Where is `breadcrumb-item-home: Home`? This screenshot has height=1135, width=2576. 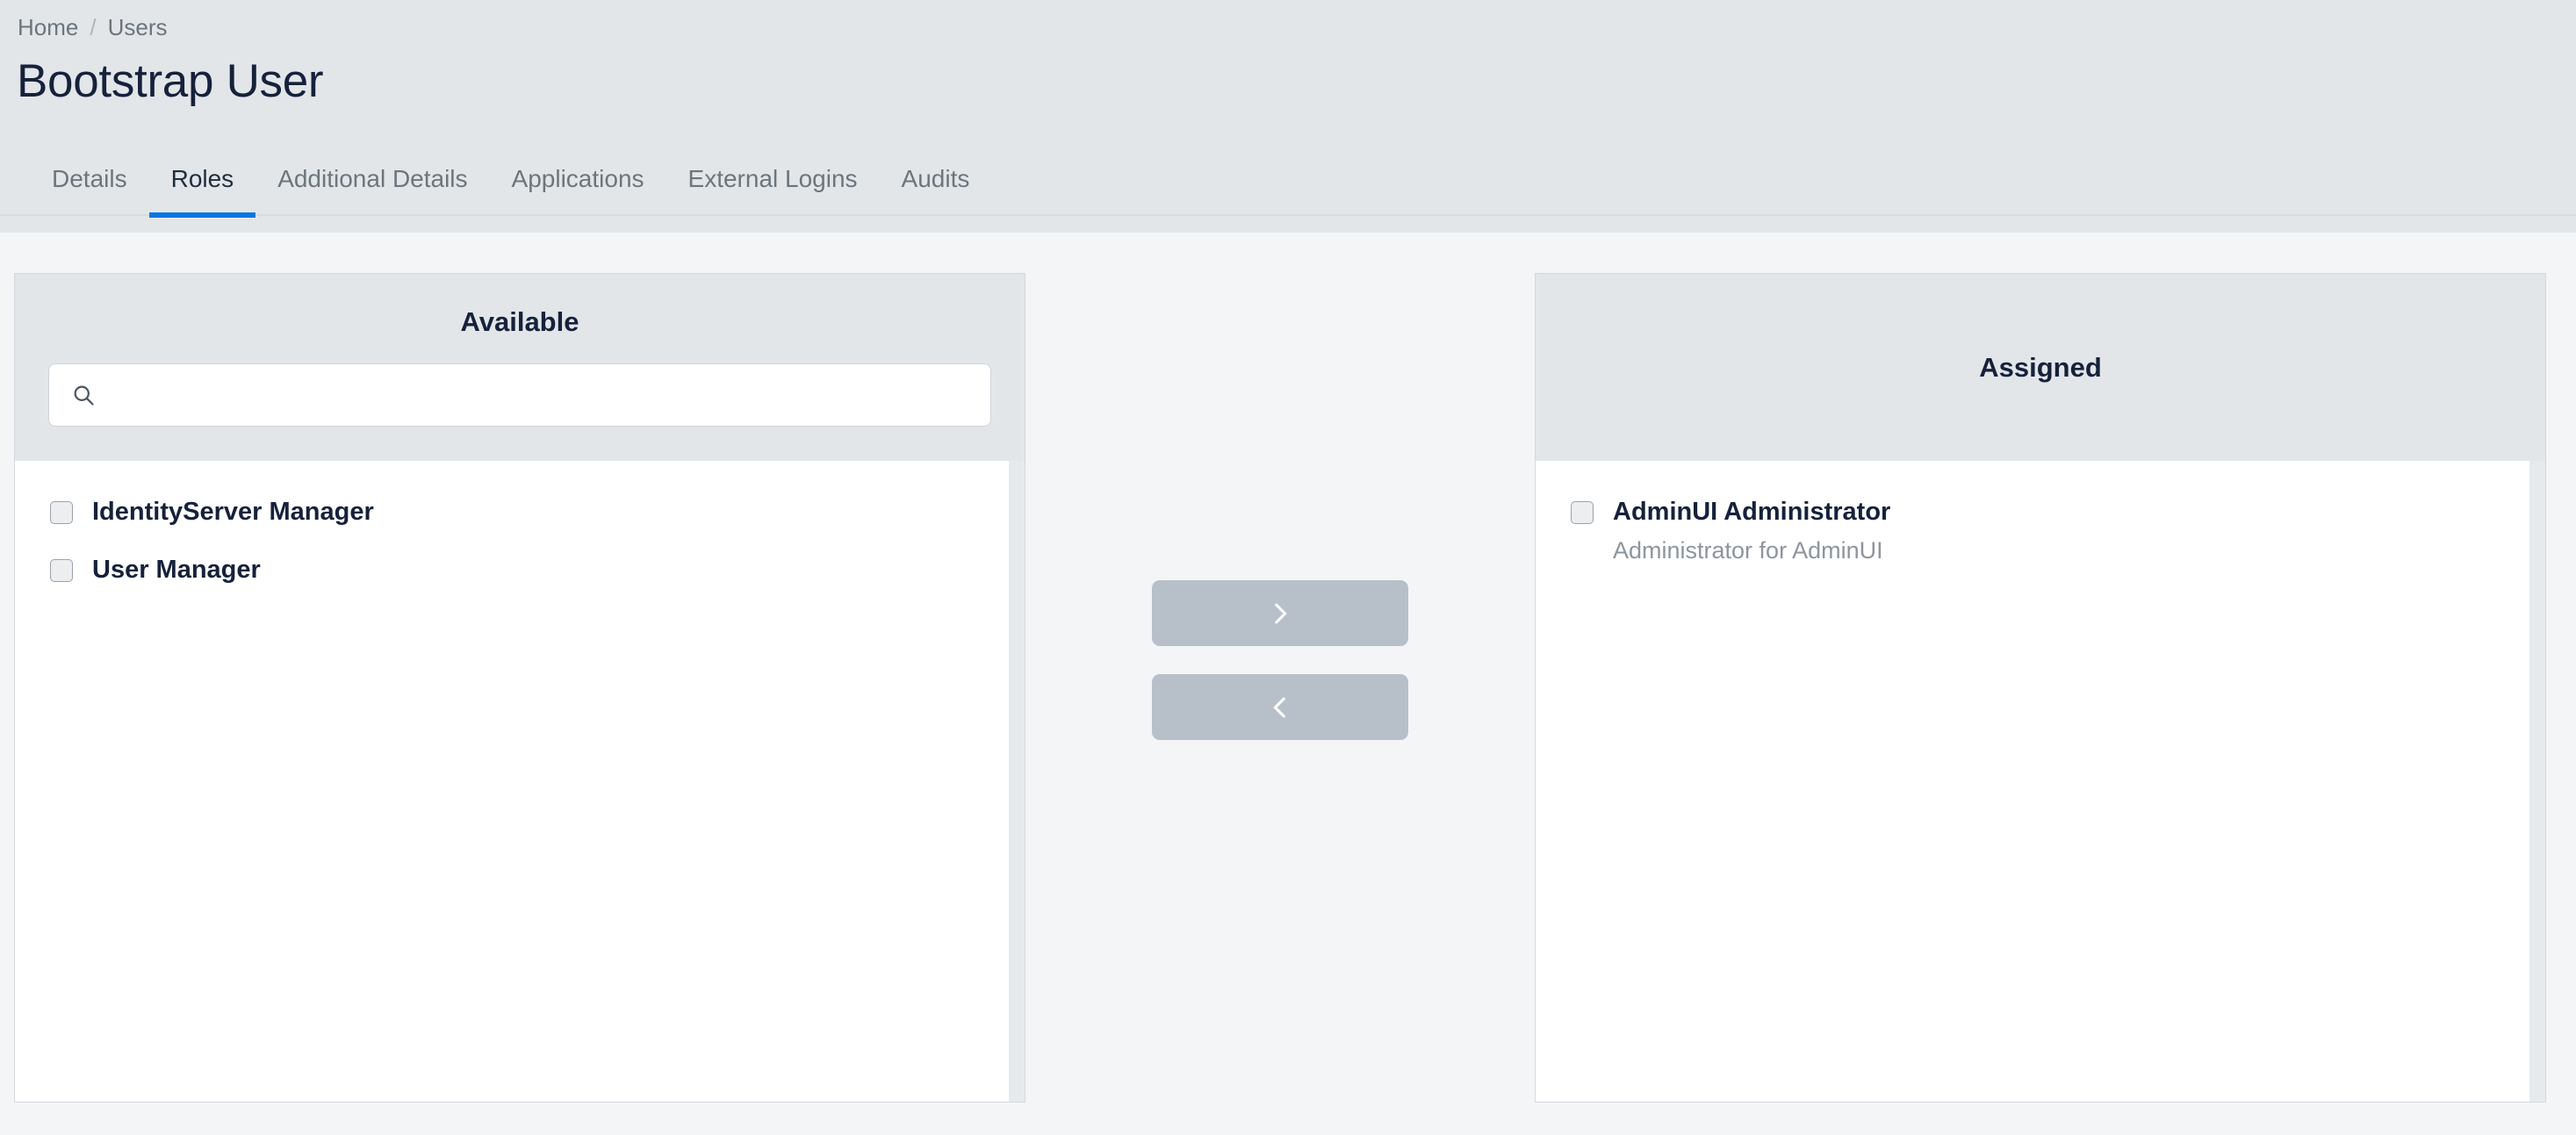 breadcrumb-item-home: Home is located at coordinates (48, 28).